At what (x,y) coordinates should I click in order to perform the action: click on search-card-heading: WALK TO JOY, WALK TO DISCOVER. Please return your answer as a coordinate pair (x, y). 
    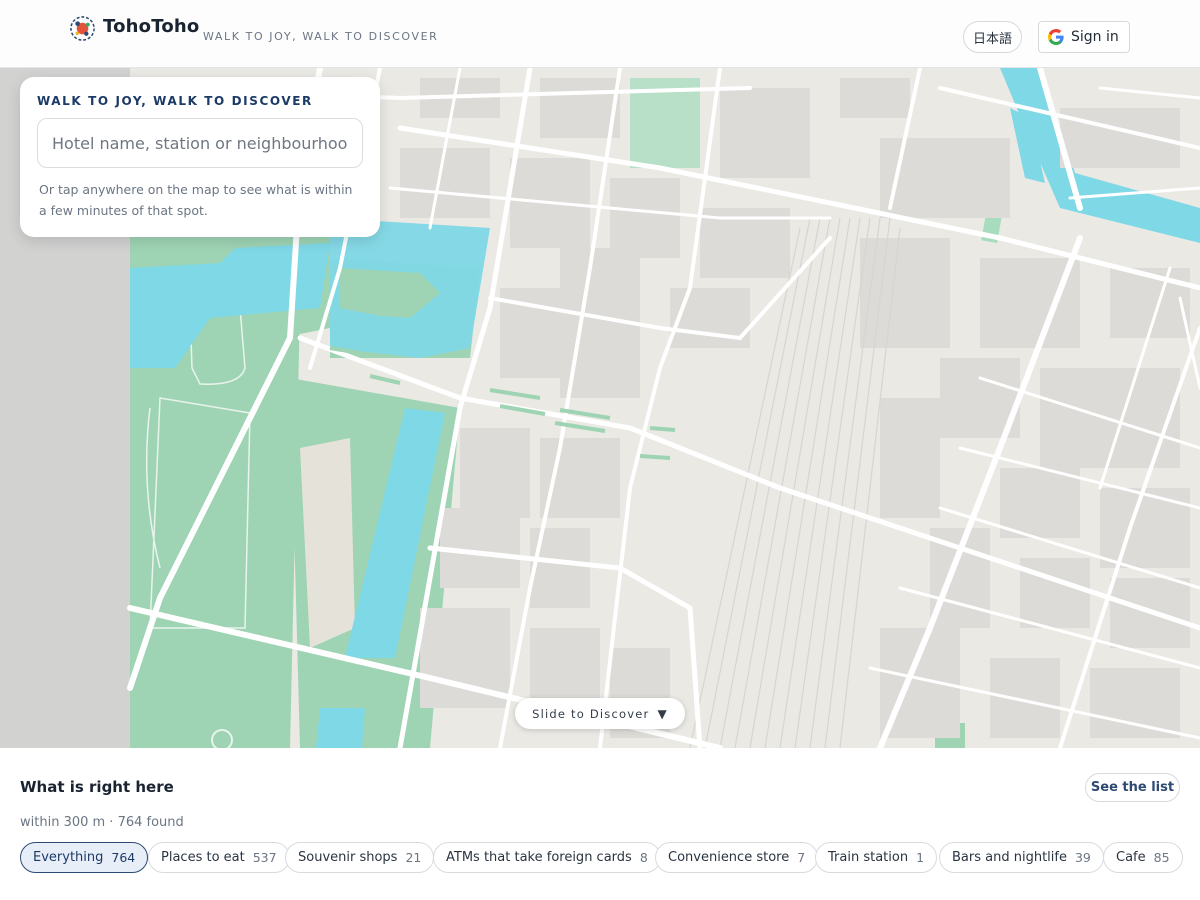
    Looking at the image, I should click on (175, 101).